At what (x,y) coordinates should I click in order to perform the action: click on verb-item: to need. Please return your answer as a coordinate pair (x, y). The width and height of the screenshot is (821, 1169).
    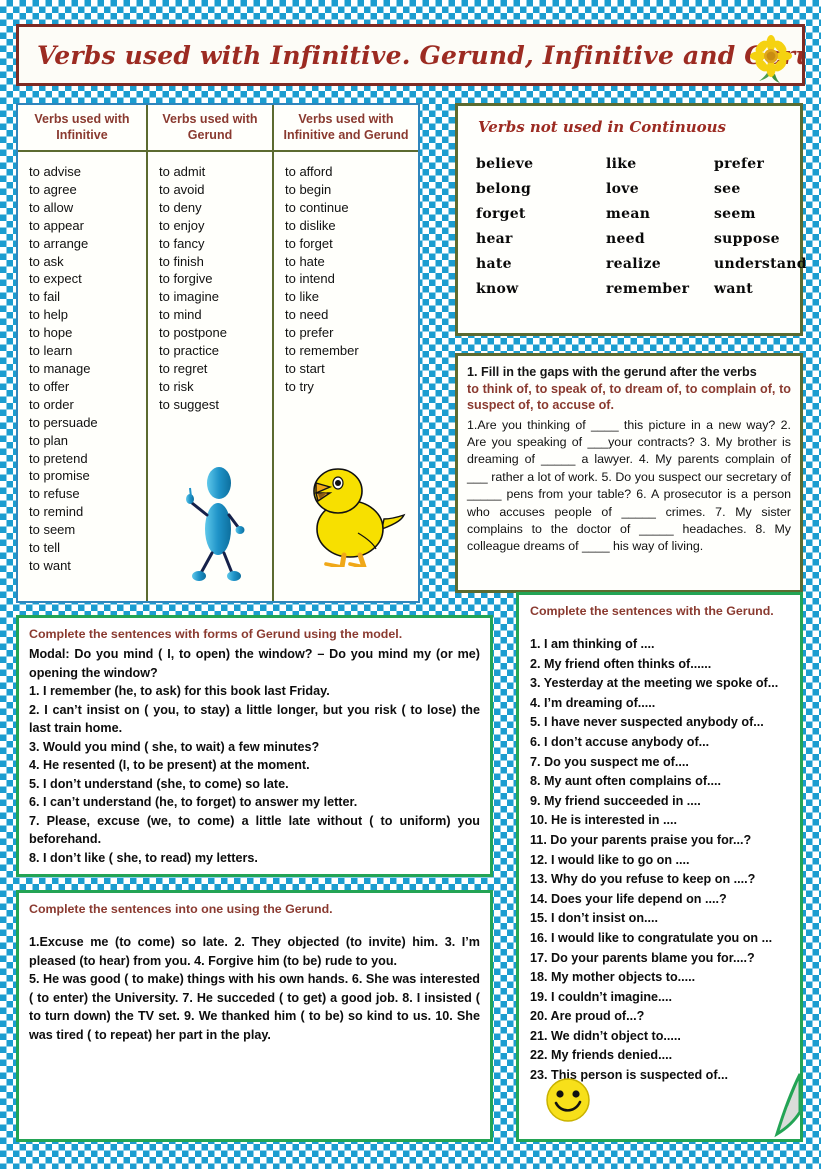
    Looking at the image, I should click on (307, 315).